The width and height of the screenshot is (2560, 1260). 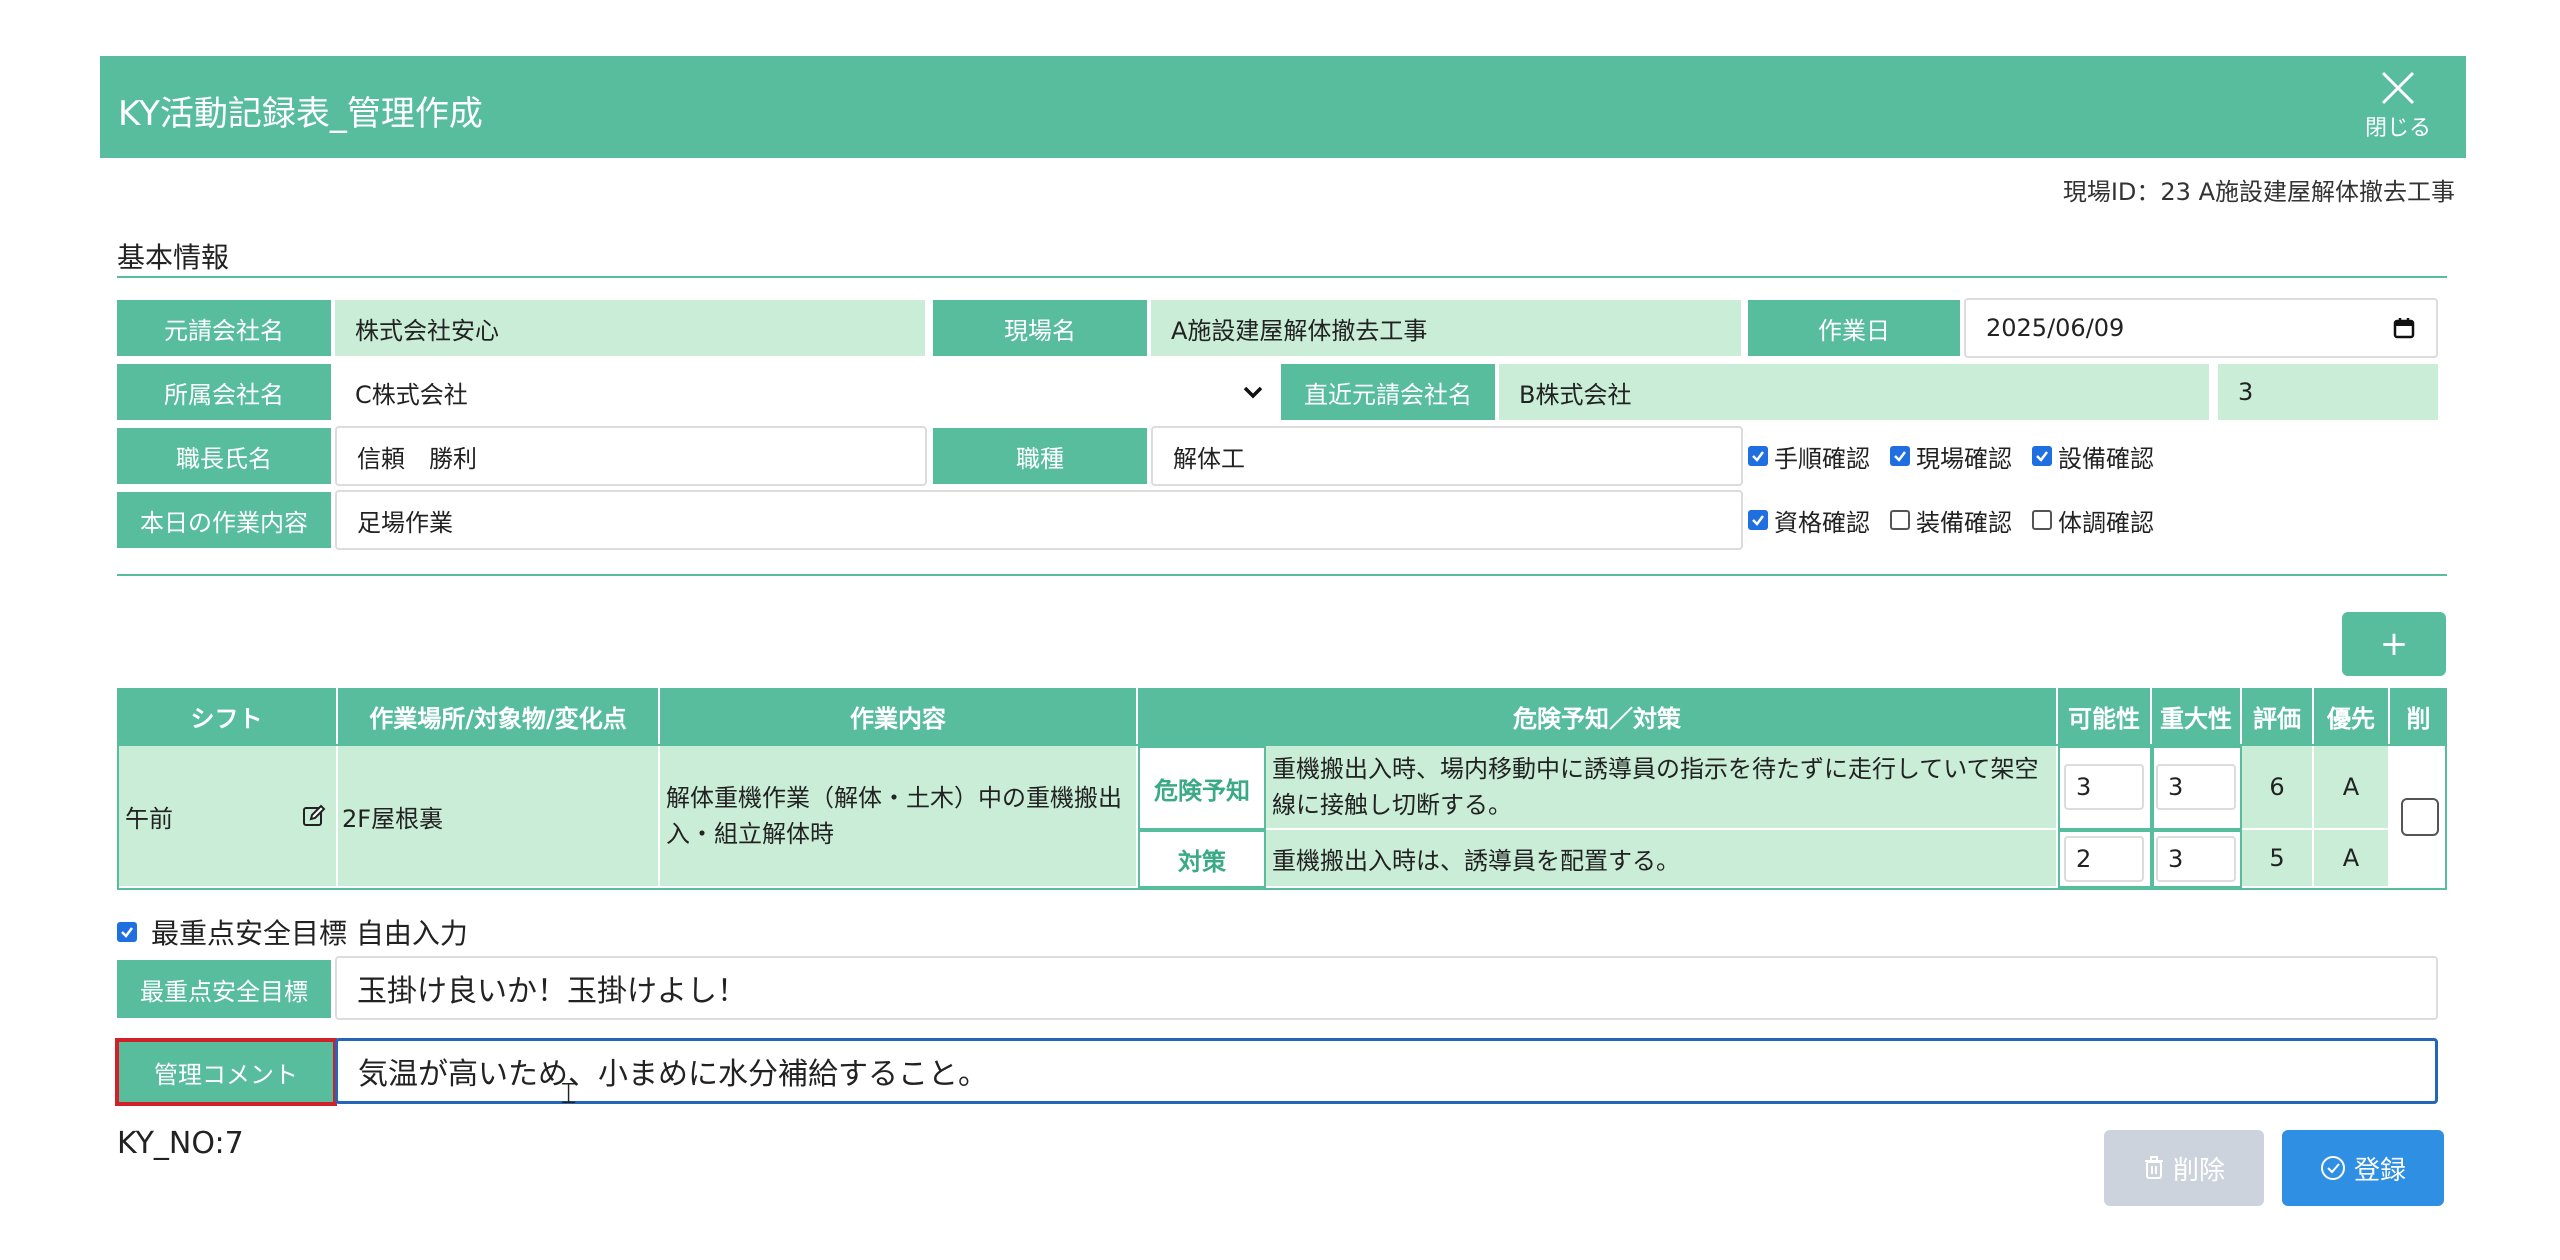 I want to click on cell-shift: 午前, so click(x=228, y=817).